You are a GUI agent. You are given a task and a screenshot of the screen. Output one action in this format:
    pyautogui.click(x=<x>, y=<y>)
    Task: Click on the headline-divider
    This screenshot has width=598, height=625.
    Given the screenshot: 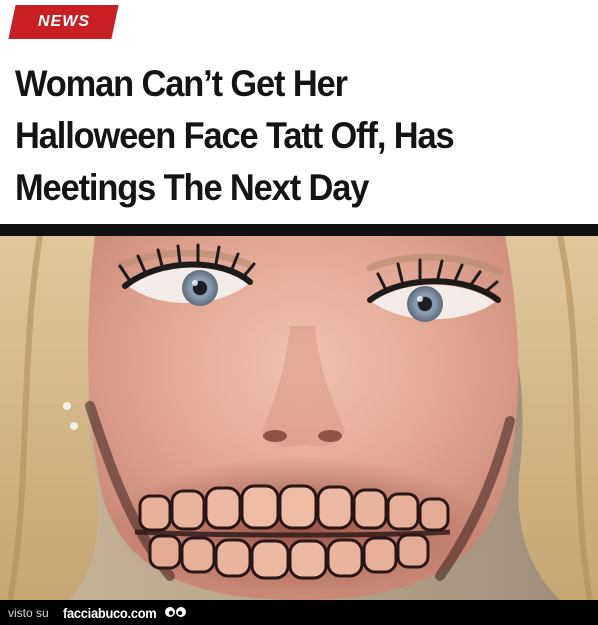 What is the action you would take?
    pyautogui.click(x=299, y=230)
    